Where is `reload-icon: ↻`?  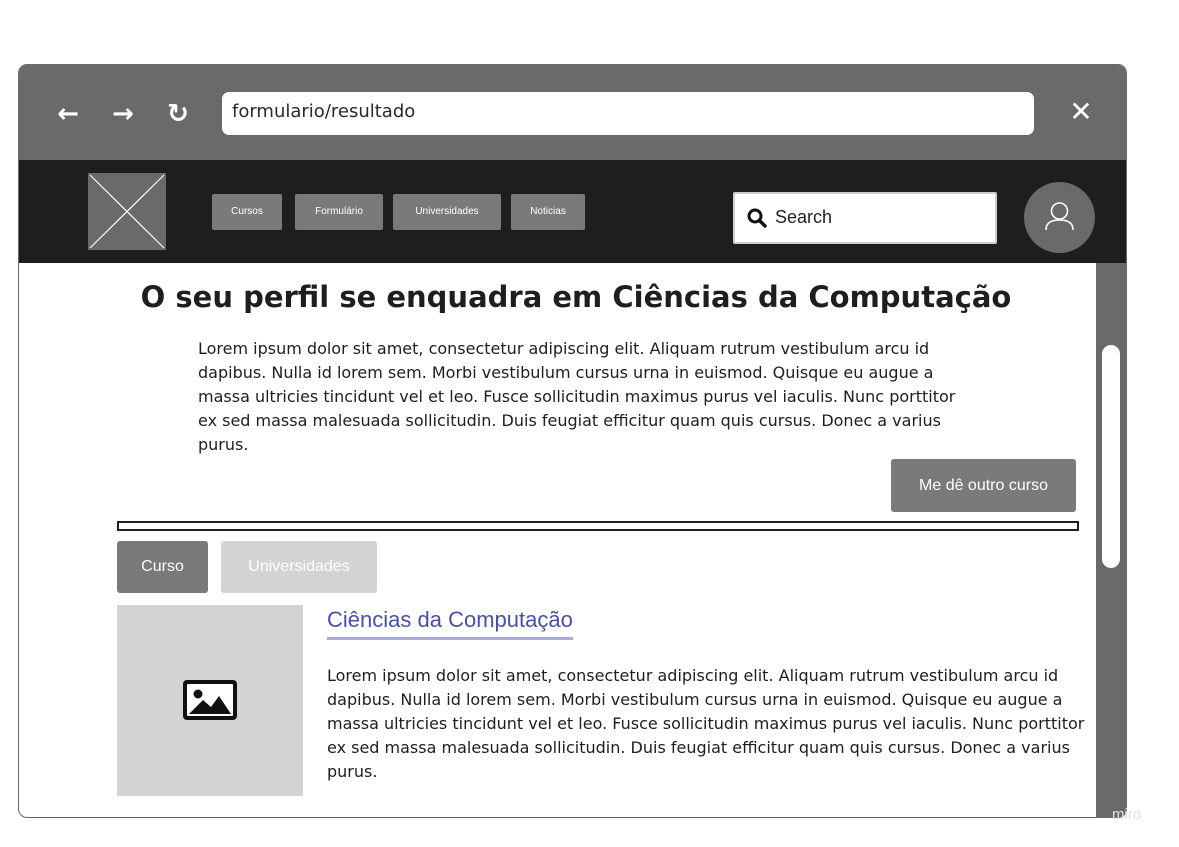
reload-icon: ↻ is located at coordinates (178, 114).